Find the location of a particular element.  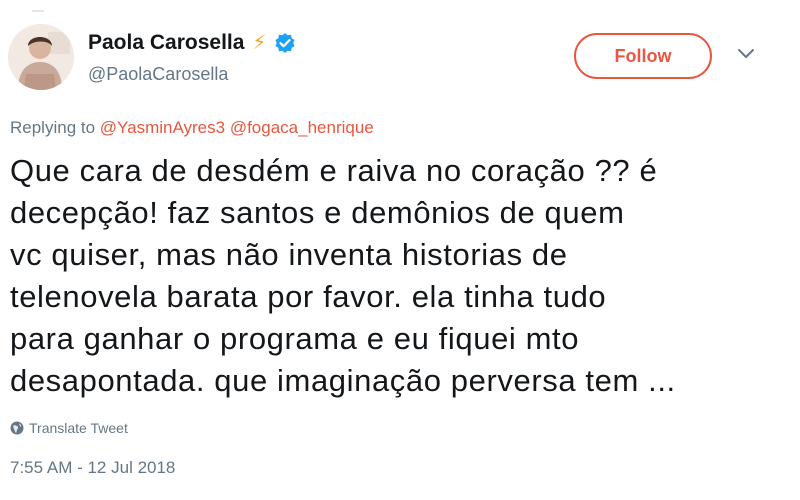

tweet-timestamp: 7:55 AM - 12 Jul 2018 is located at coordinates (92, 468).